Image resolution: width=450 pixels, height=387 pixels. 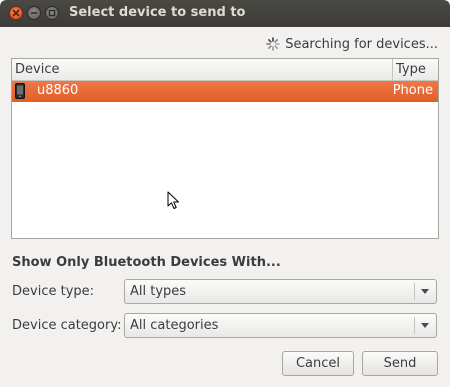 What do you see at coordinates (37, 69) in the screenshot?
I see `column-header-device: Device` at bounding box center [37, 69].